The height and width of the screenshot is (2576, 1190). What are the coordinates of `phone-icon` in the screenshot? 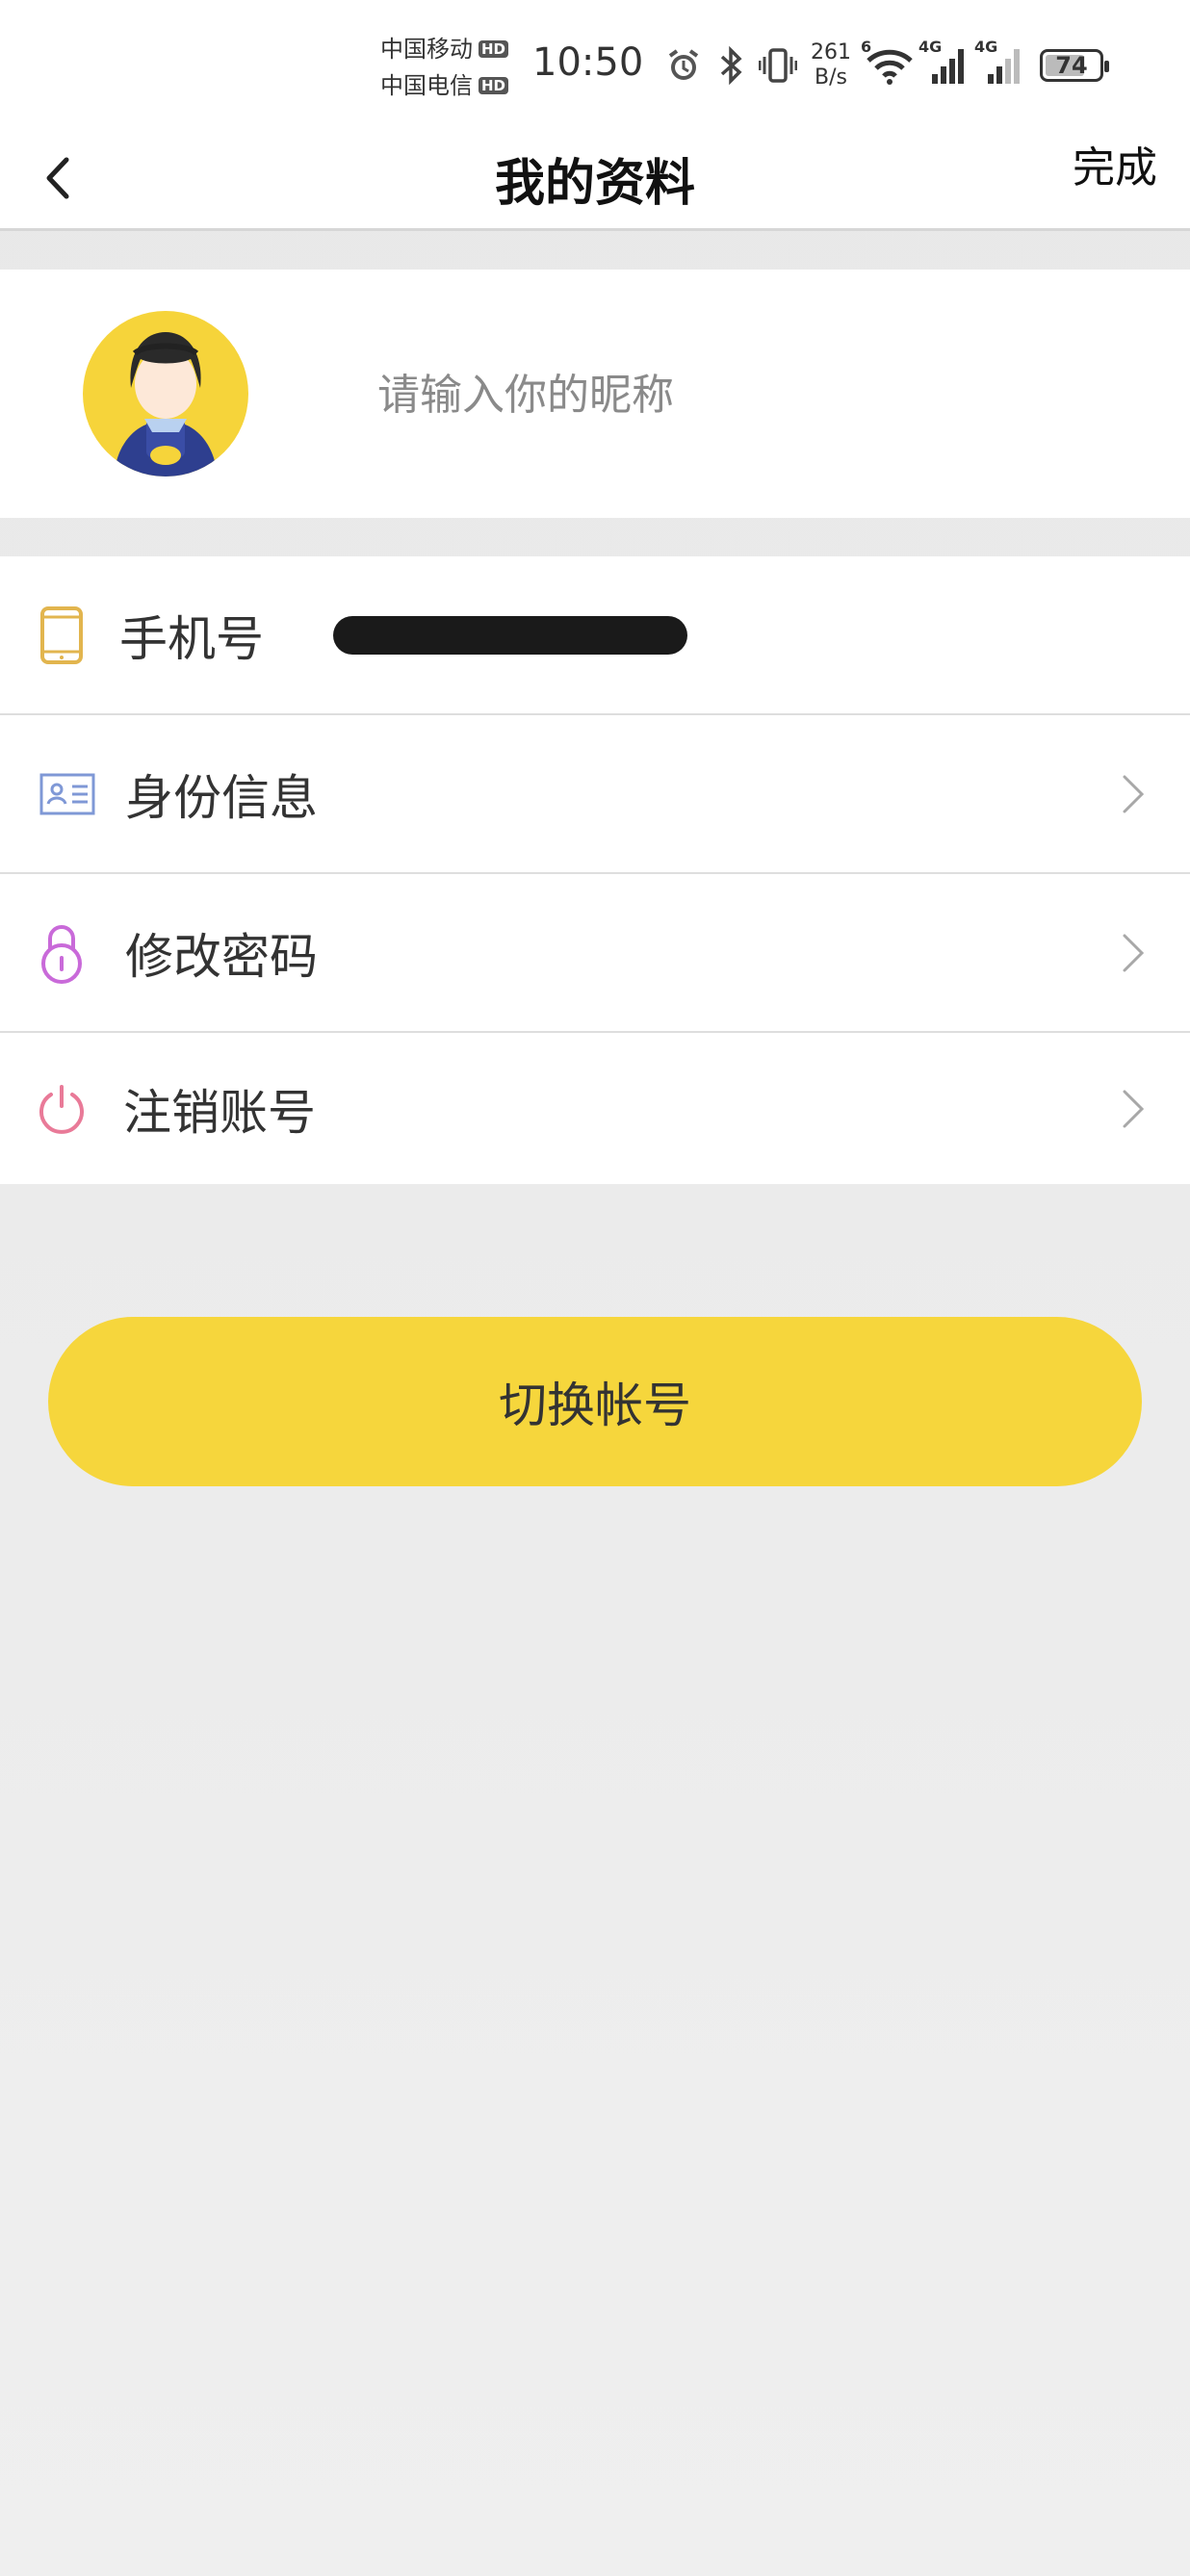 It's located at (62, 635).